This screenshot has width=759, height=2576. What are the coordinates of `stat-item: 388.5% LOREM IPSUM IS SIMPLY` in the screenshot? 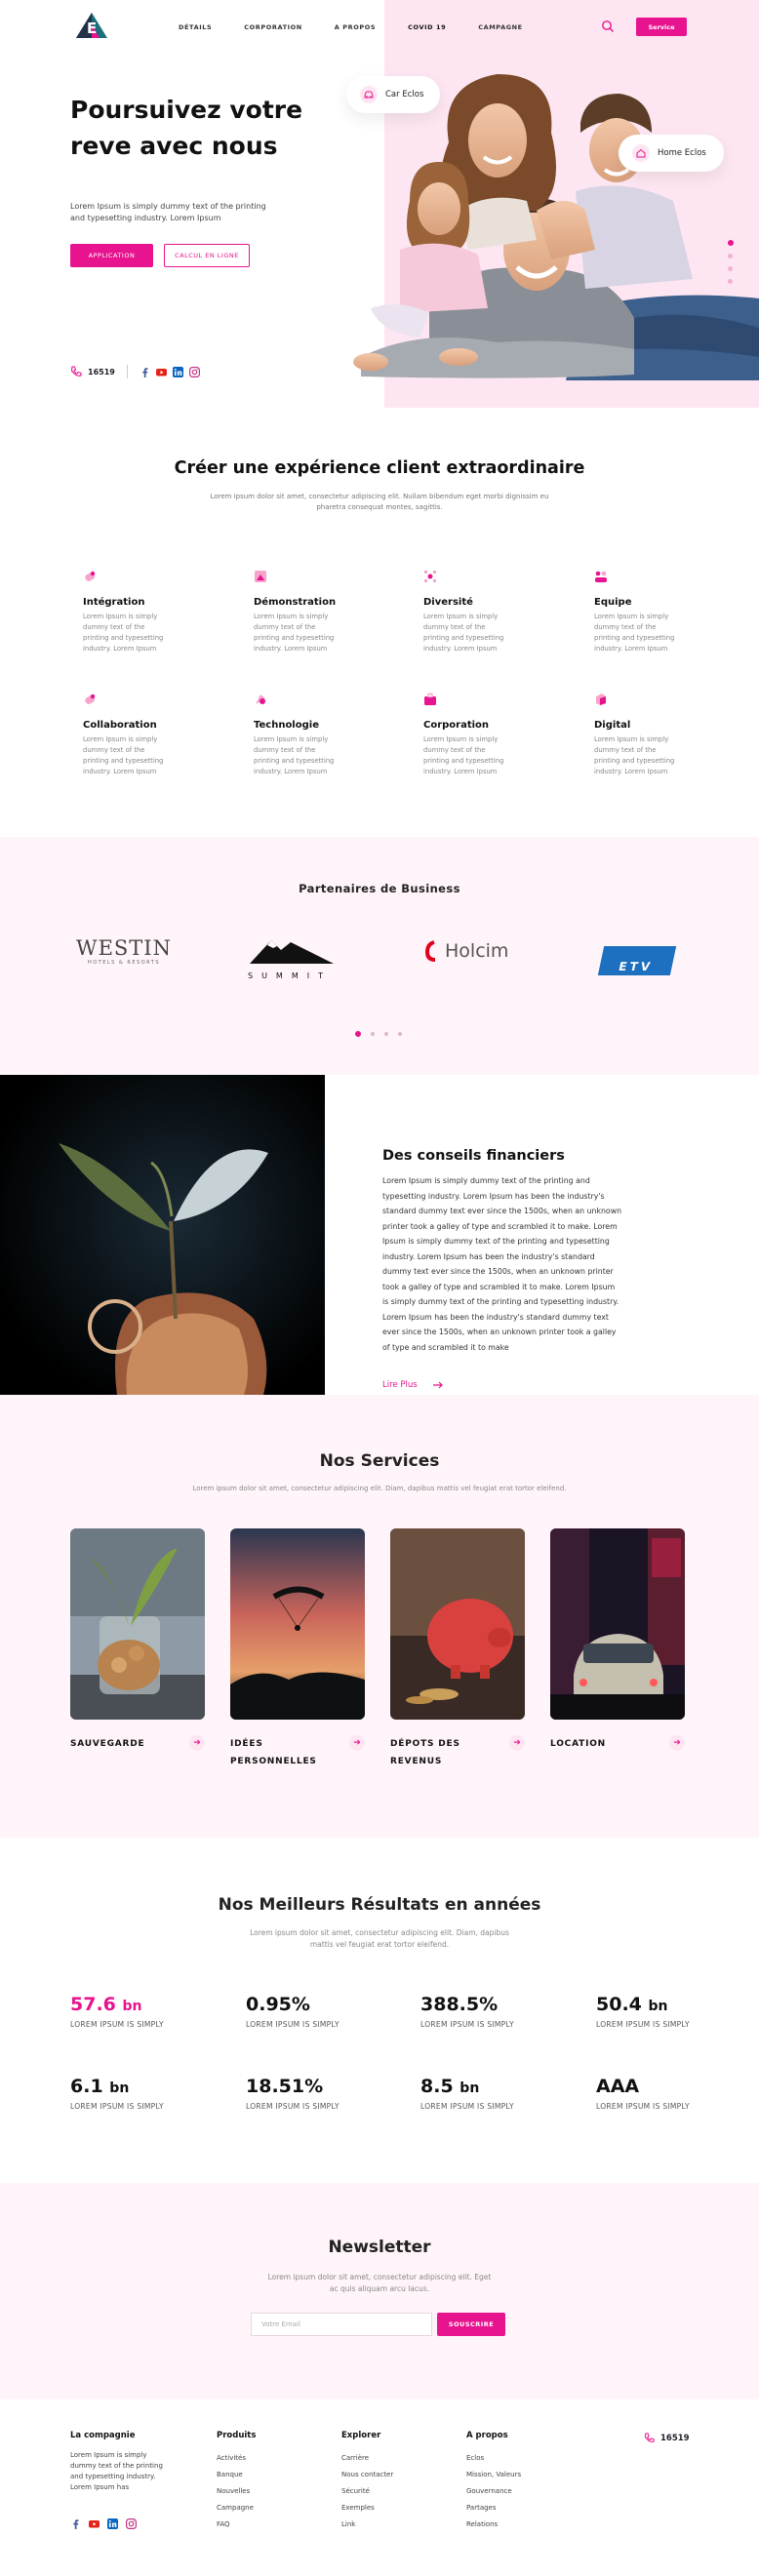 It's located at (474, 2012).